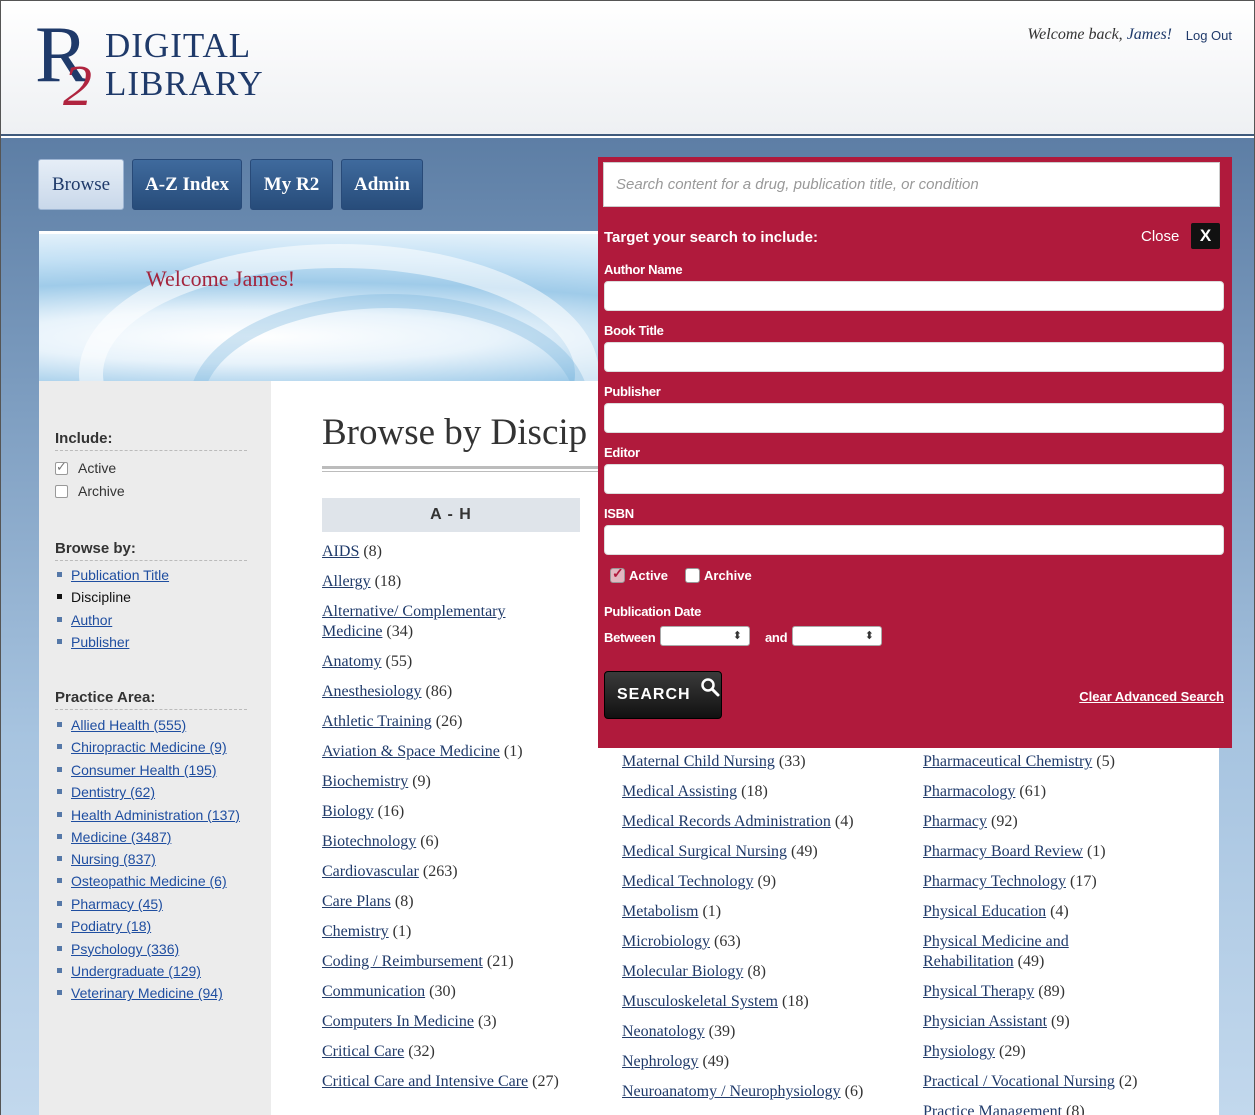  What do you see at coordinates (837, 636) in the screenshot?
I see `date-to-select: ⬍` at bounding box center [837, 636].